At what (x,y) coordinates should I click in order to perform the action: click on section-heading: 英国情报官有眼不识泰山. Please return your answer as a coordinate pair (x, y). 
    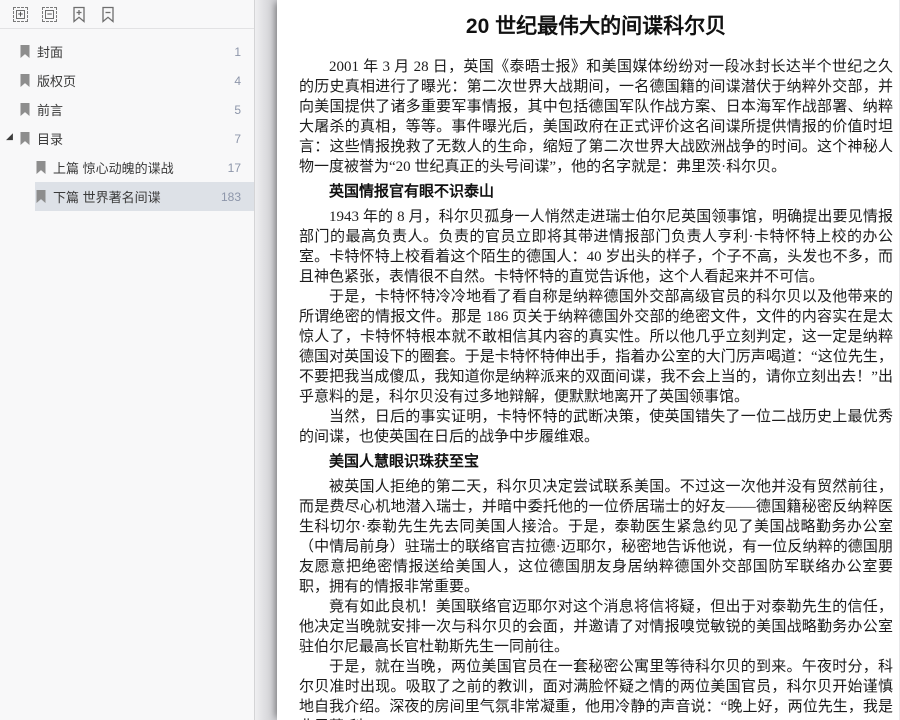
    Looking at the image, I should click on (412, 191).